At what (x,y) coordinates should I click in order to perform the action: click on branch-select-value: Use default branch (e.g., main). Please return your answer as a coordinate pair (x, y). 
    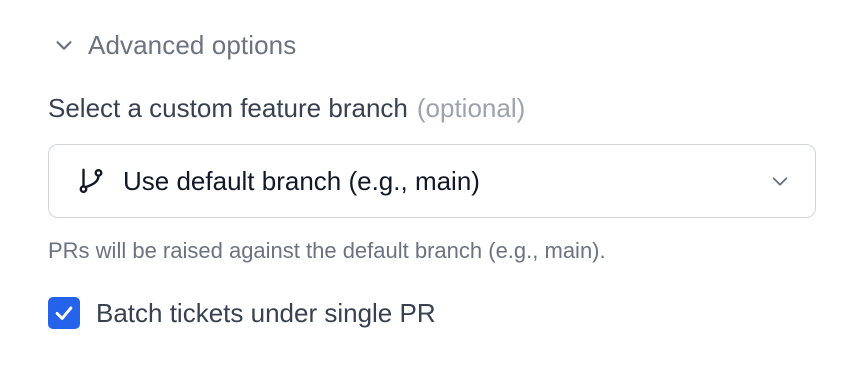
    Looking at the image, I should click on (301, 180).